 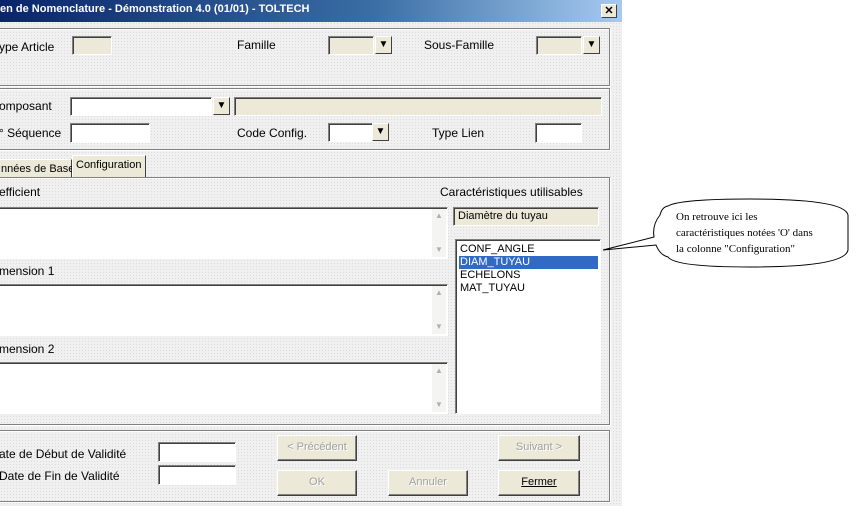 I want to click on sous-famille-select, so click(x=559, y=45).